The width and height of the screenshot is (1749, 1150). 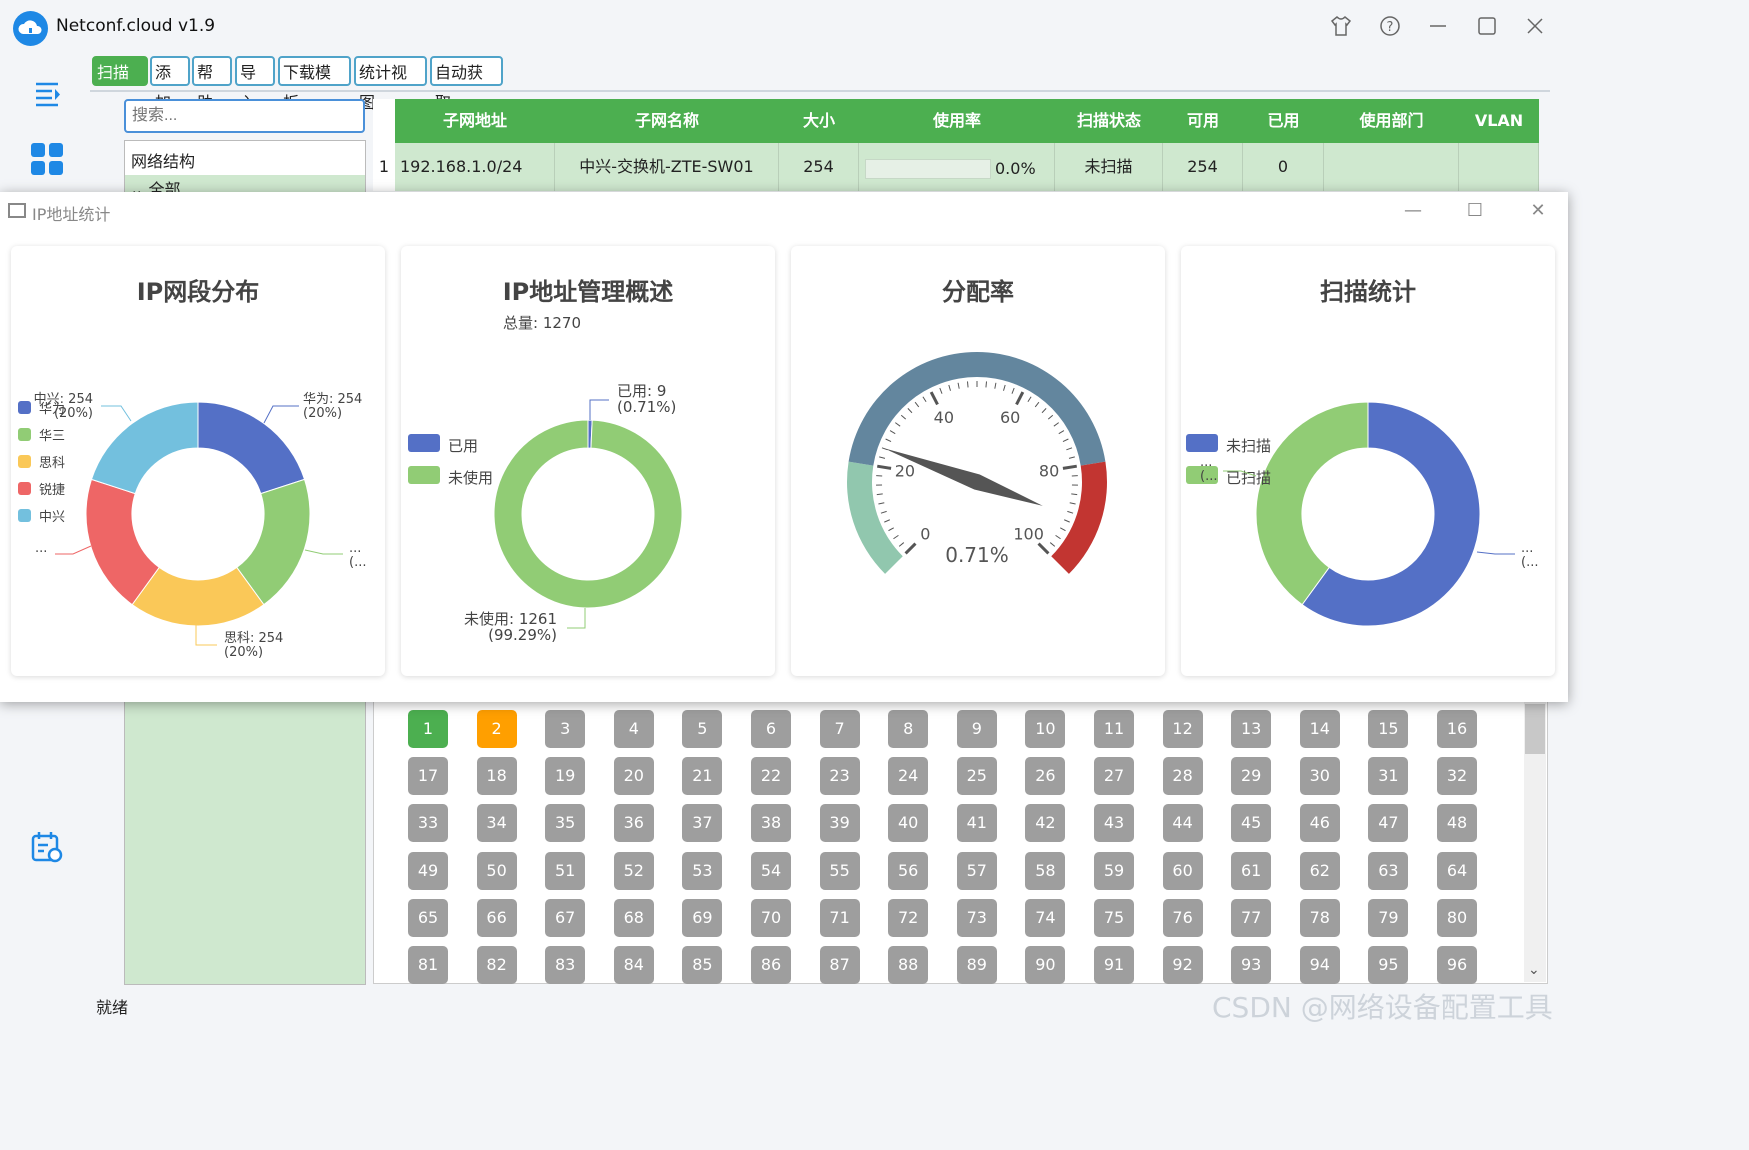 What do you see at coordinates (428, 917) in the screenshot?
I see `ip-cell: 65` at bounding box center [428, 917].